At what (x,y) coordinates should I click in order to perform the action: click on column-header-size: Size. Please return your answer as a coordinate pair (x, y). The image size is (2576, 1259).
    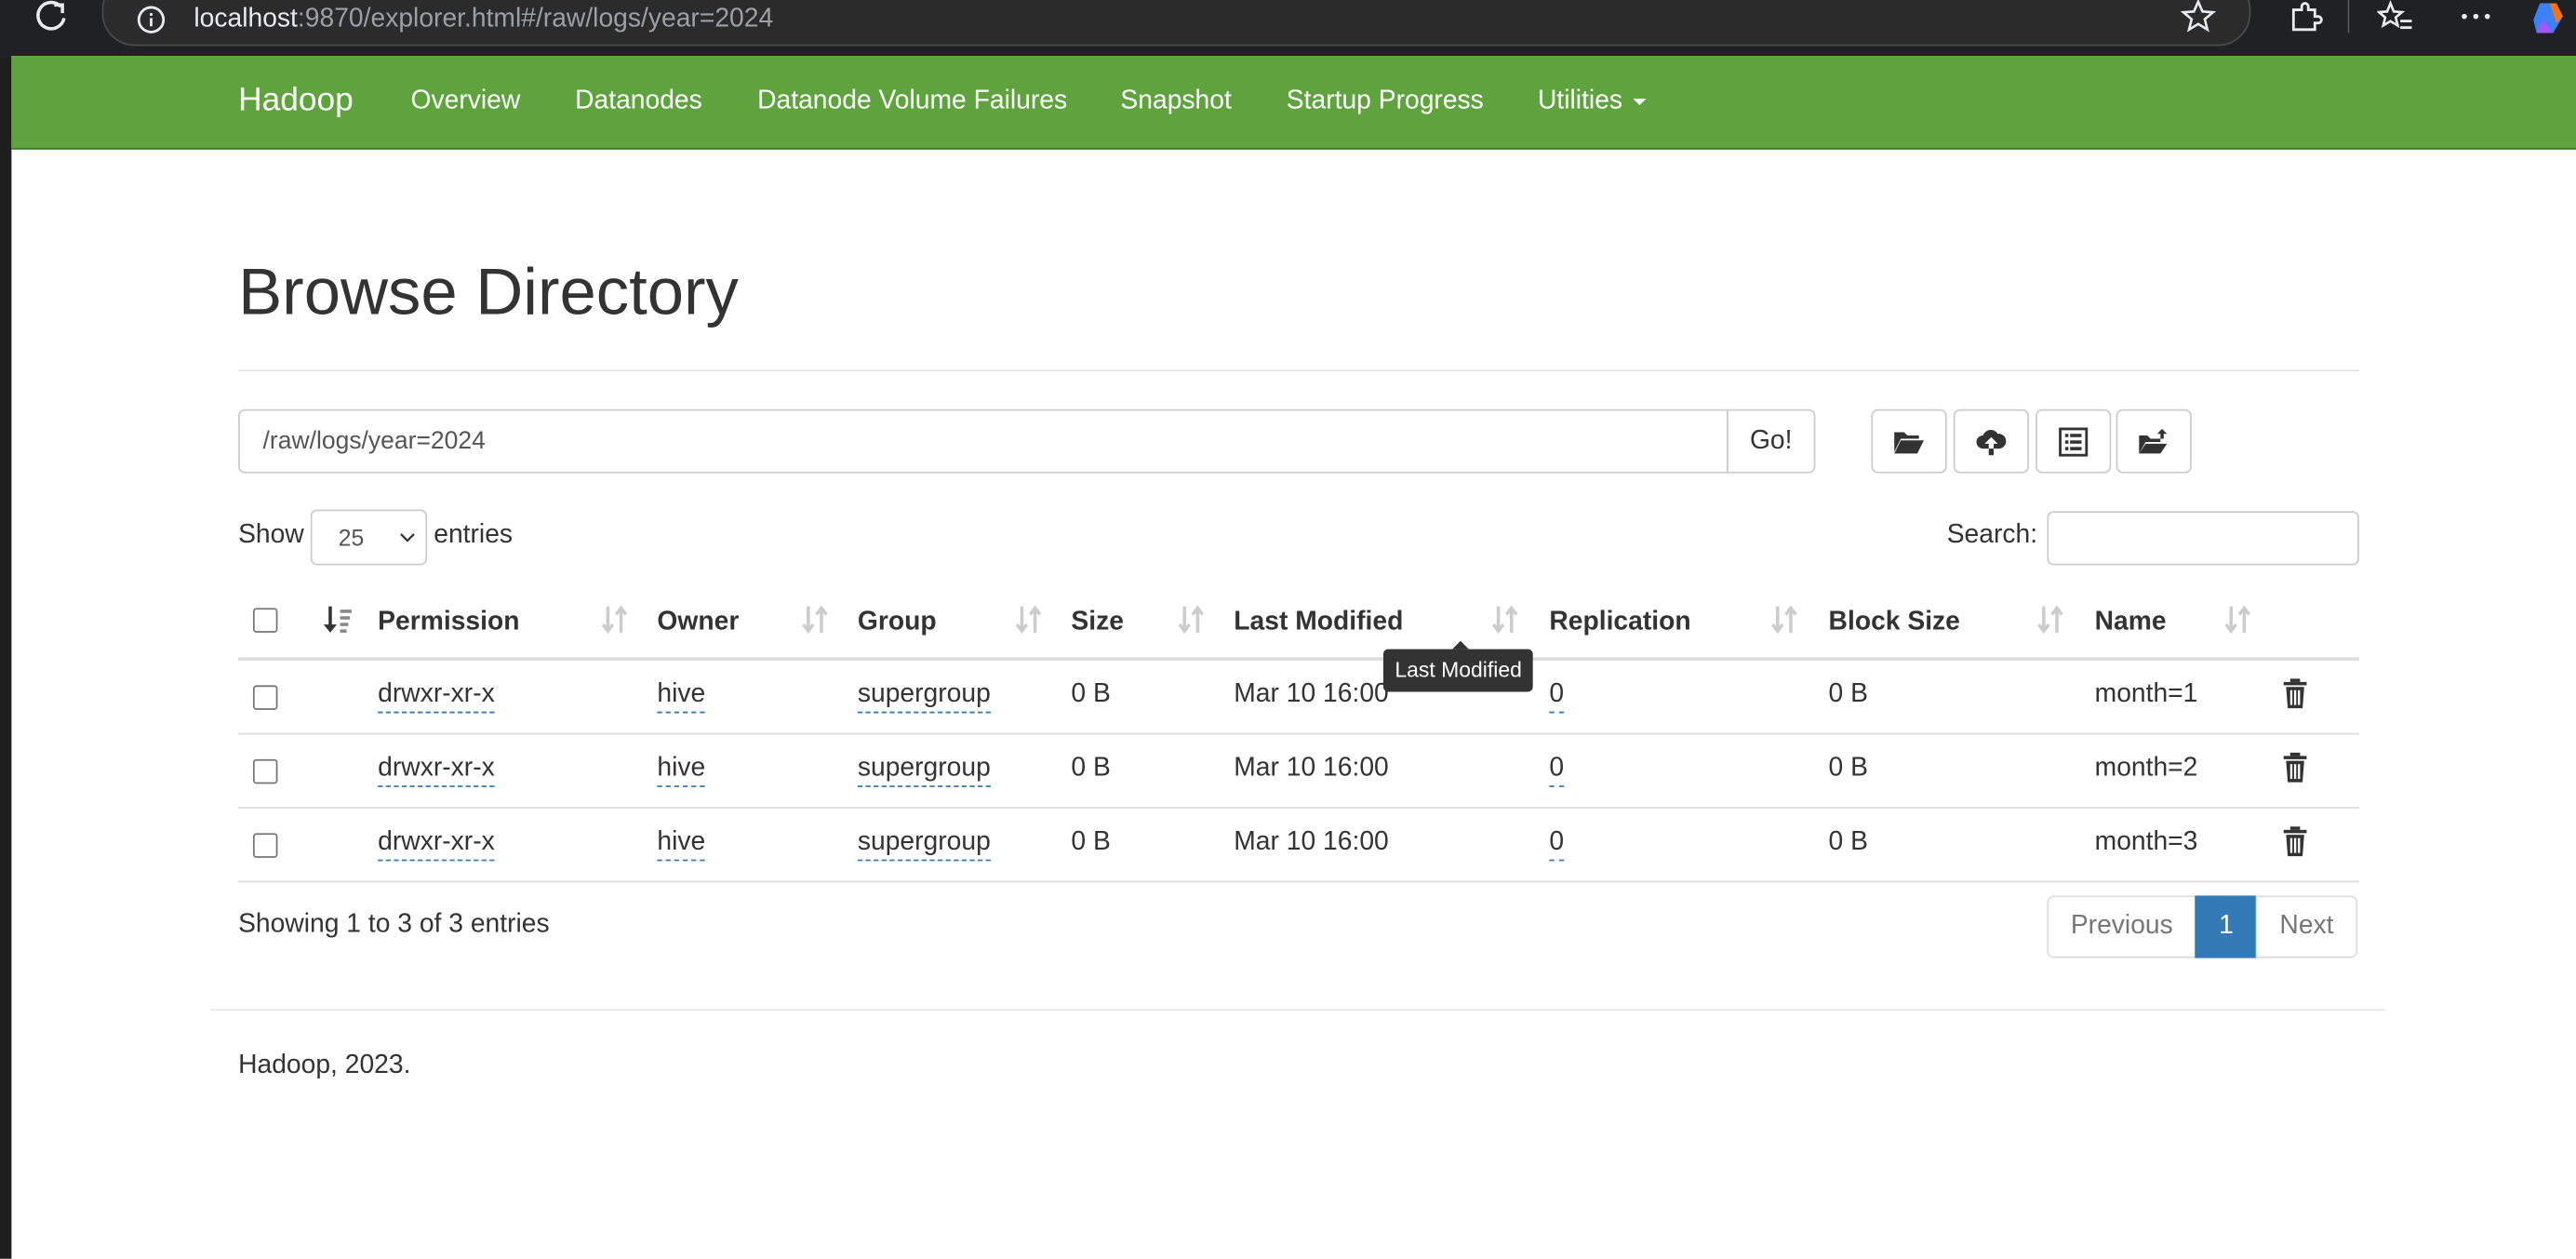
    Looking at the image, I should click on (1097, 622).